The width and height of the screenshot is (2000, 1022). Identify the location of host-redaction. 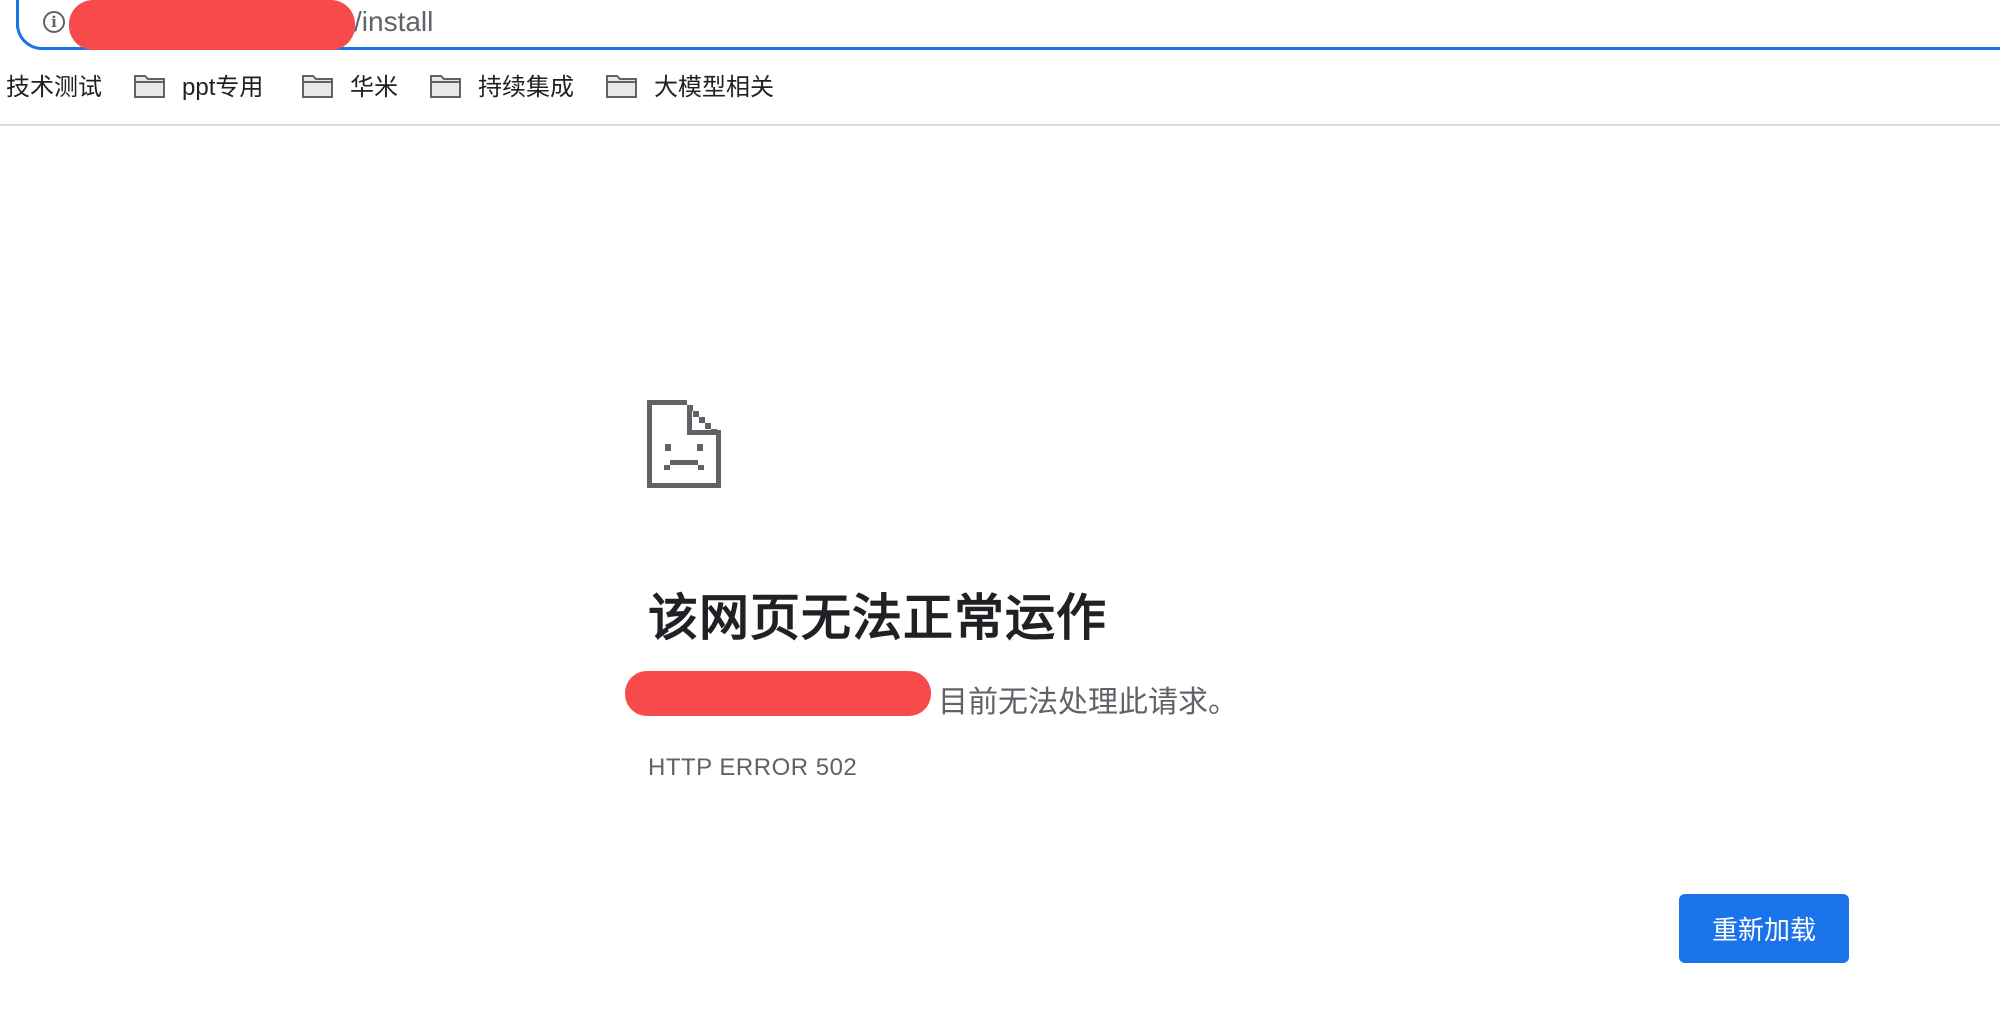
(778, 693).